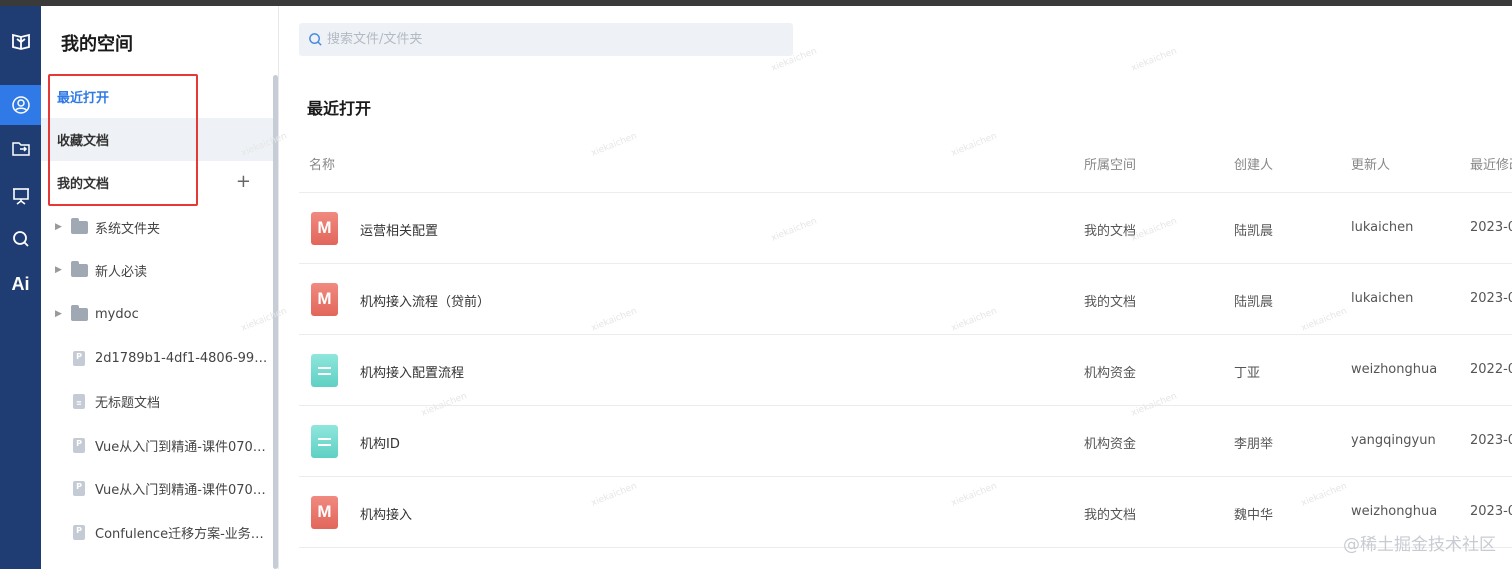  What do you see at coordinates (1254, 515) in the screenshot?
I see `file-creator: 魏中华` at bounding box center [1254, 515].